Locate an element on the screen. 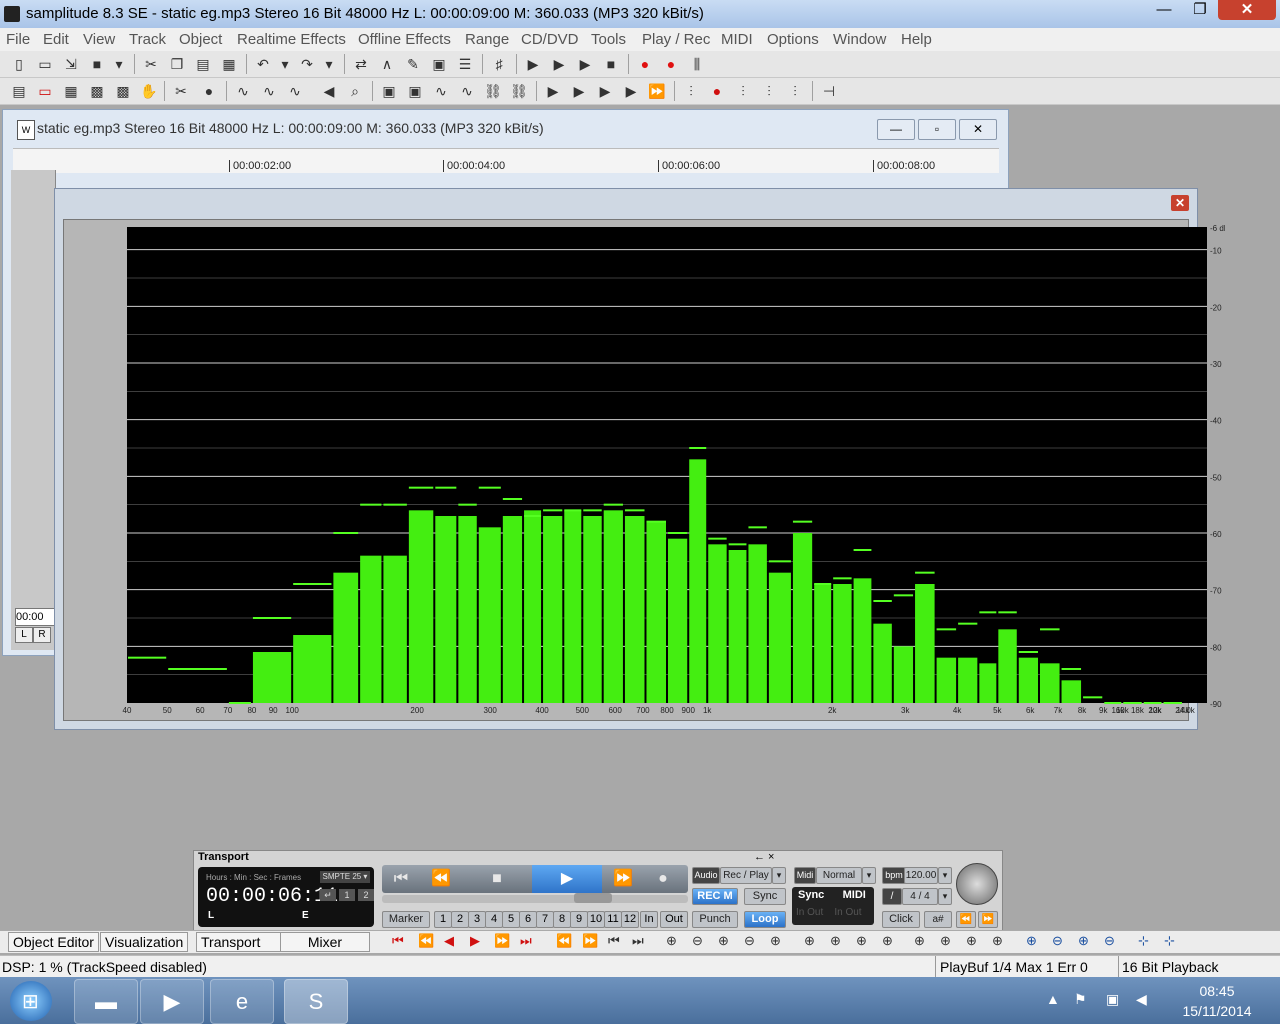  jump-forward-icon: ⏩ is located at coordinates (590, 941).